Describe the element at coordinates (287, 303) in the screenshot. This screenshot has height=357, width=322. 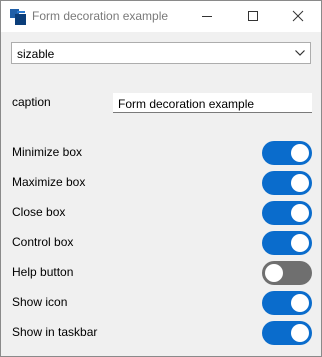
I see `show-icon-toggle` at that location.